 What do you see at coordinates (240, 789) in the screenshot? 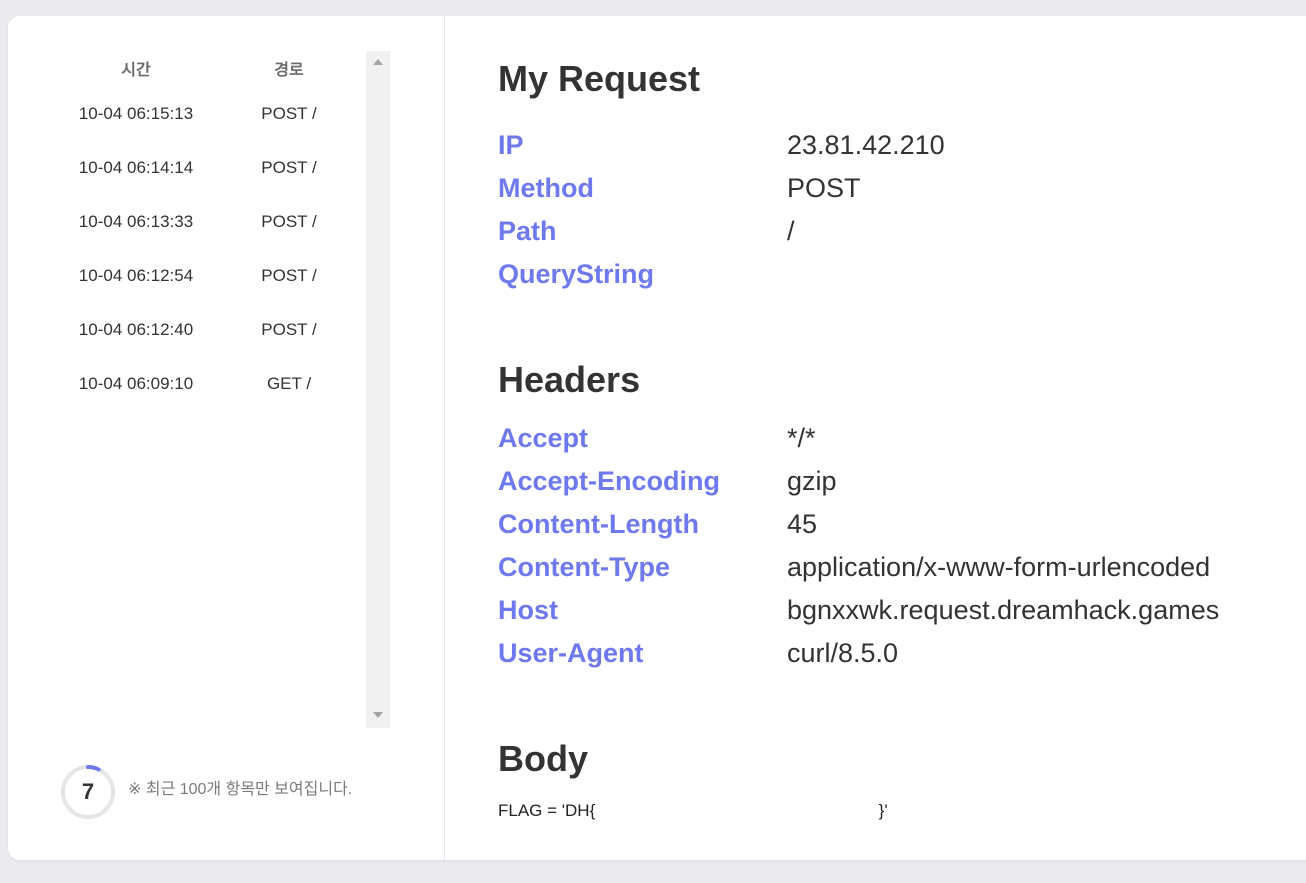
I see `history-limit-note: ※ 최근 100개 항목만 보여집니다.` at bounding box center [240, 789].